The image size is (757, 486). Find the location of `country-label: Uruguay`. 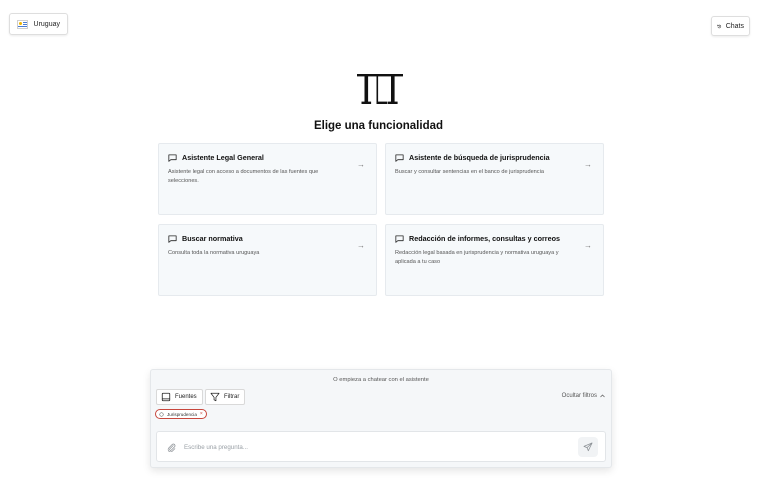

country-label: Uruguay is located at coordinates (46, 24).